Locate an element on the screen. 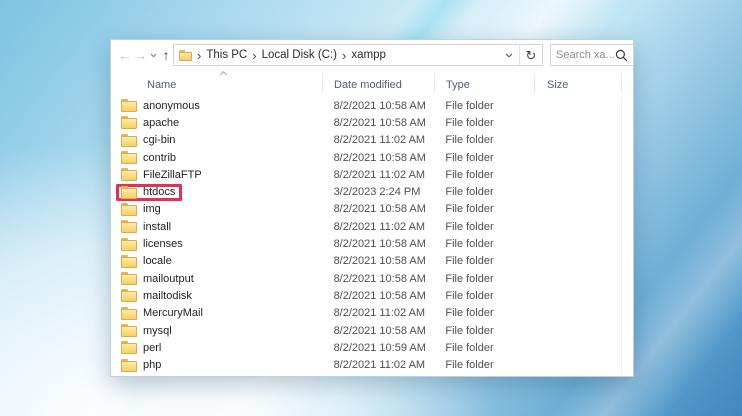 Image resolution: width=742 pixels, height=416 pixels. search-icon is located at coordinates (621, 55).